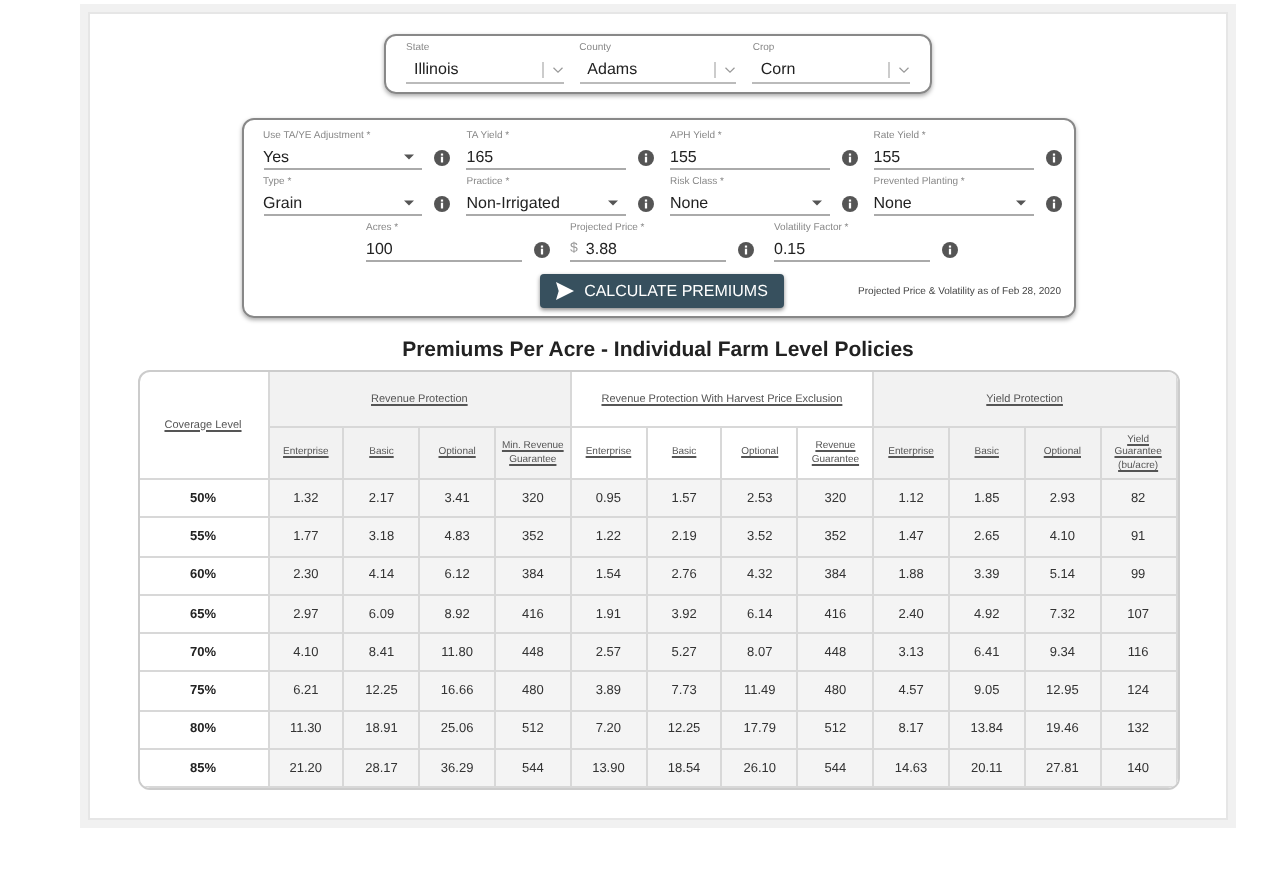 Image resolution: width=1266 pixels, height=872 pixels. Describe the element at coordinates (658, 350) in the screenshot. I see `table-title: Premiums Per Acre - Individual Farm Level Policies` at that location.